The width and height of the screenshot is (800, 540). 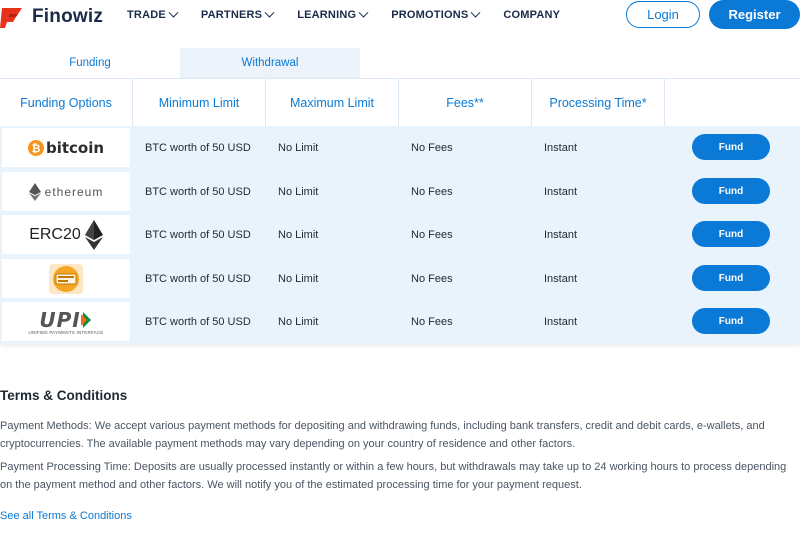 I want to click on column-header-processing-time: Processing Time*, so click(x=598, y=103).